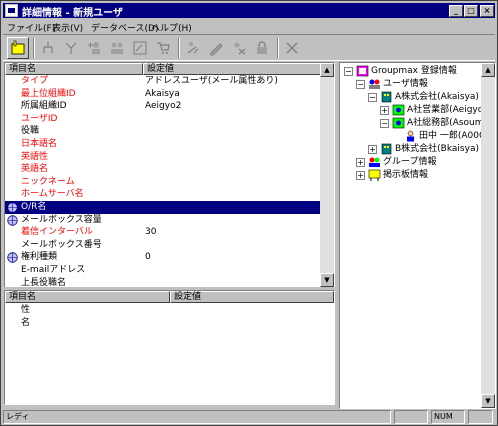 The image size is (498, 426). Describe the element at coordinates (249, 26) in the screenshot. I see `menu-bar: ファイル(F) 表示(V) データベース(D) ヘルプ(H)` at that location.